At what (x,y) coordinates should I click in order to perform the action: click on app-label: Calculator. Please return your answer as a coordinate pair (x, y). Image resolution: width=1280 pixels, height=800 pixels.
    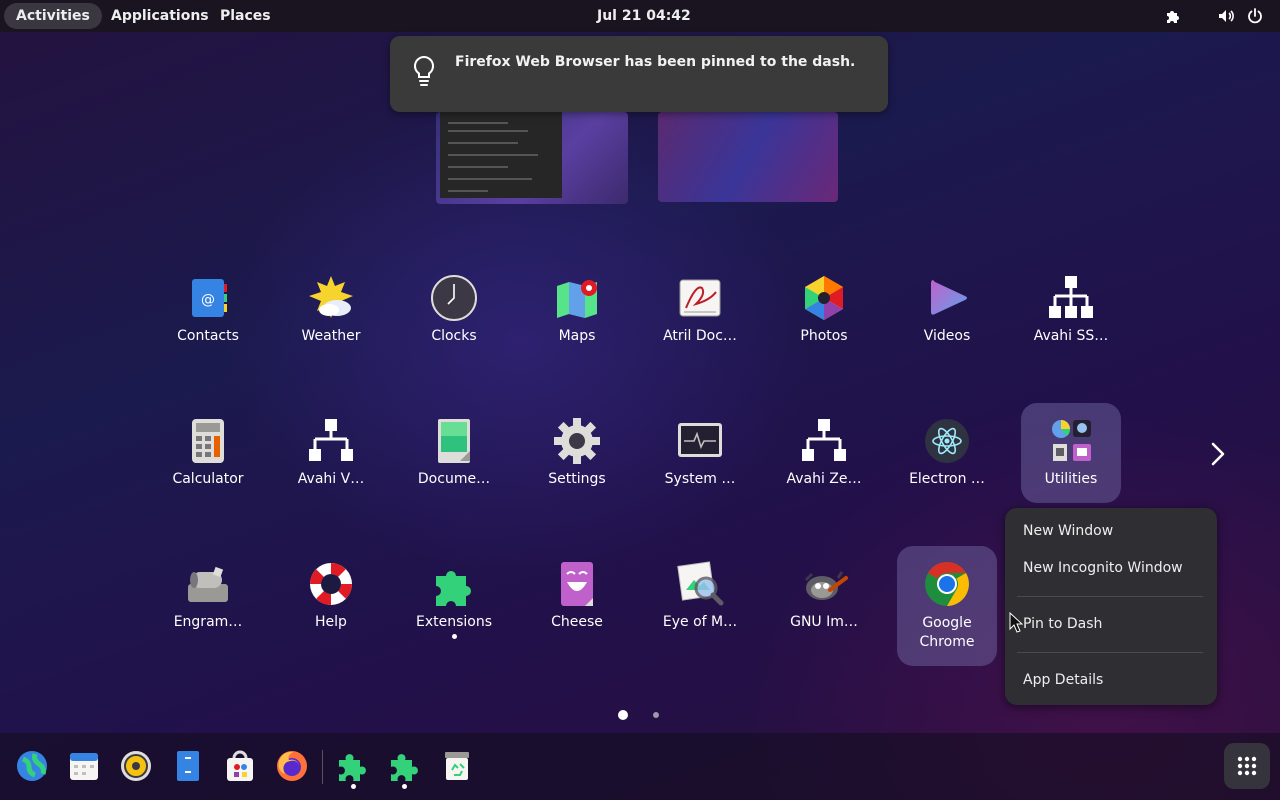
    Looking at the image, I should click on (208, 479).